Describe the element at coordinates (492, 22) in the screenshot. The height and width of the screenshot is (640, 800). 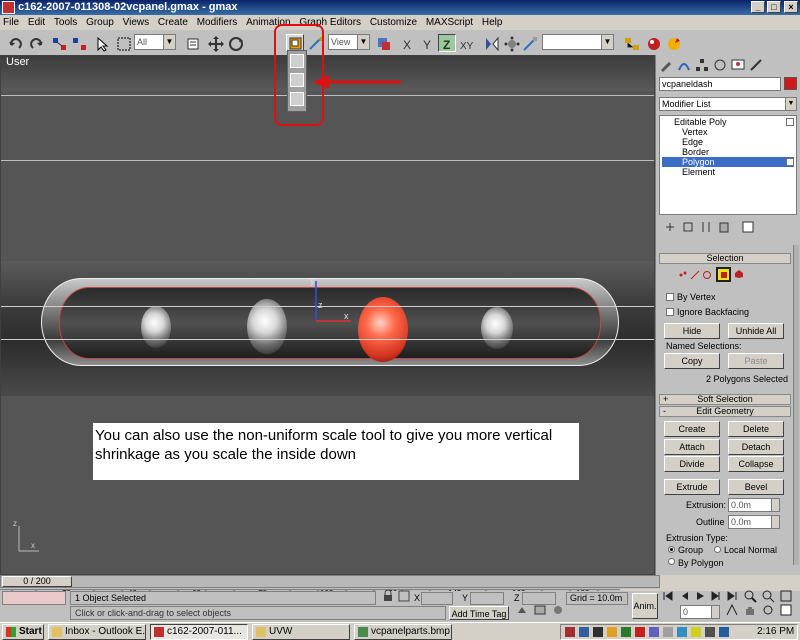
I see `menu-help: Help` at that location.